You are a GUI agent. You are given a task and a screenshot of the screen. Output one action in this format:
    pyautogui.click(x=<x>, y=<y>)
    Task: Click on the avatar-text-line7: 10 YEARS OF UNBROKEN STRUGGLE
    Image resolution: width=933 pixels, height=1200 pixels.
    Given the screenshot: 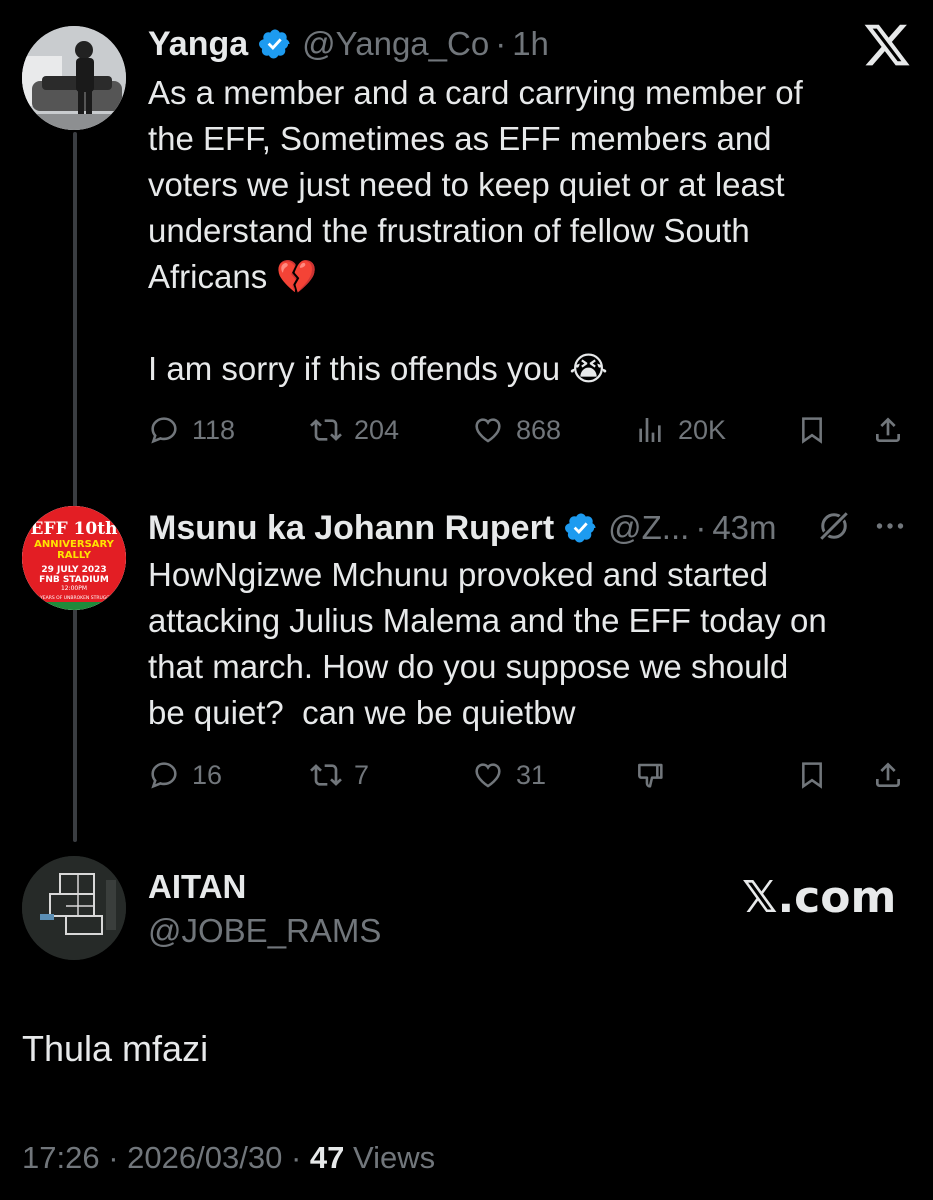 What is the action you would take?
    pyautogui.click(x=74, y=598)
    